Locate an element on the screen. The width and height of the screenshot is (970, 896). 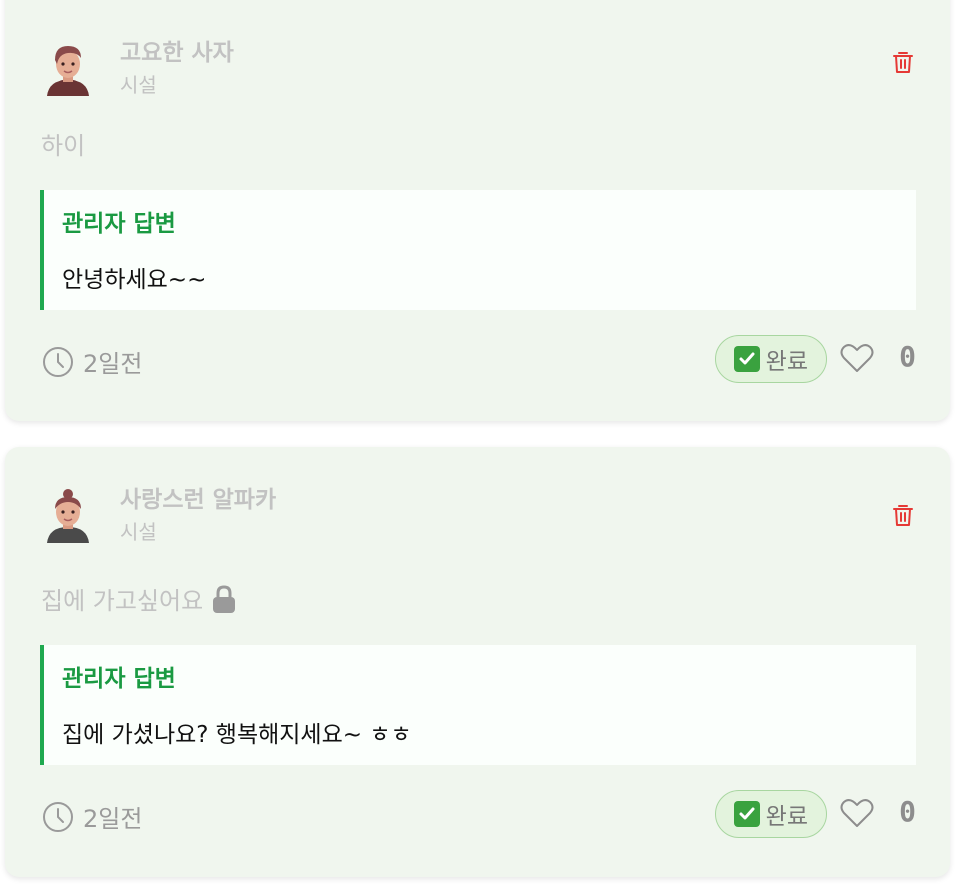
post-header: 고요한 사자 시설 is located at coordinates (138, 68).